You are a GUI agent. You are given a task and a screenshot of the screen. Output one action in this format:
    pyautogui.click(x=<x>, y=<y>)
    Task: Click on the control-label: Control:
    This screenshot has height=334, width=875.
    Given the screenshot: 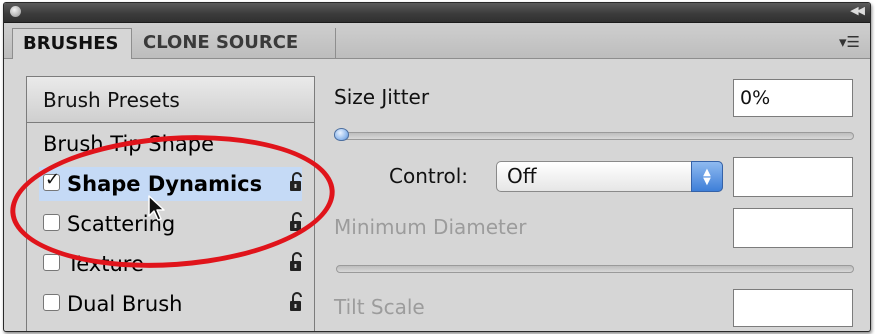 What is the action you would take?
    pyautogui.click(x=429, y=176)
    